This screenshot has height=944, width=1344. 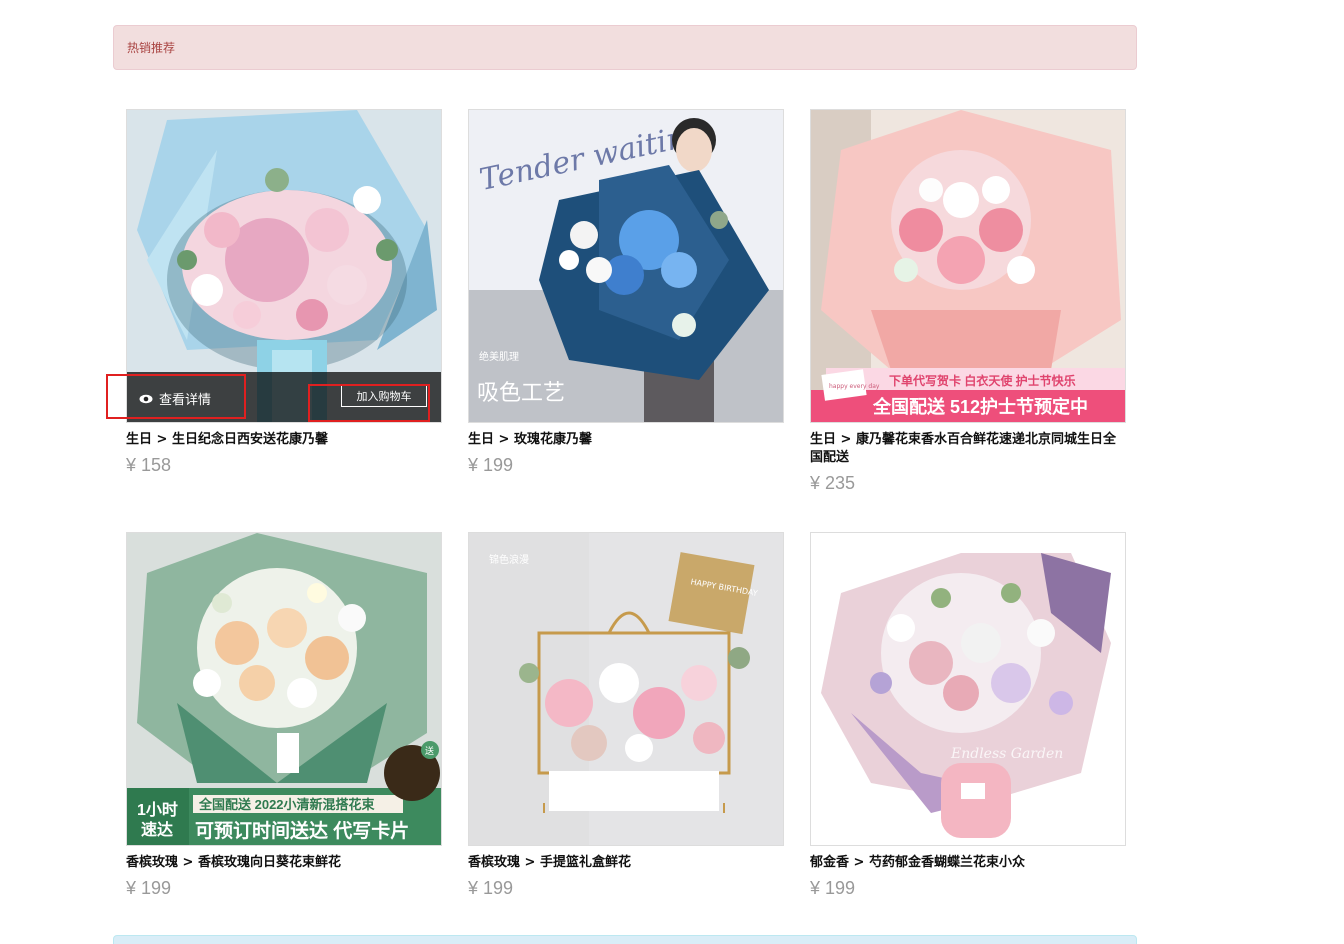 I want to click on bouquet-photo-champagne-rose: 1小时 速达 全国配送 2022小清新混搭花束 可预订时间送达 代写卡片 送, so click(x=284, y=689).